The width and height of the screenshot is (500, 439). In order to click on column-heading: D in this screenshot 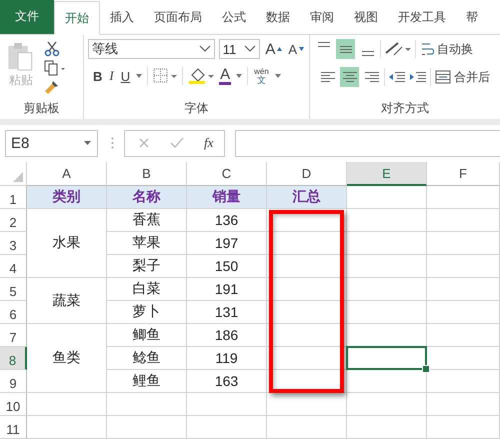, I will do `click(307, 174)`.